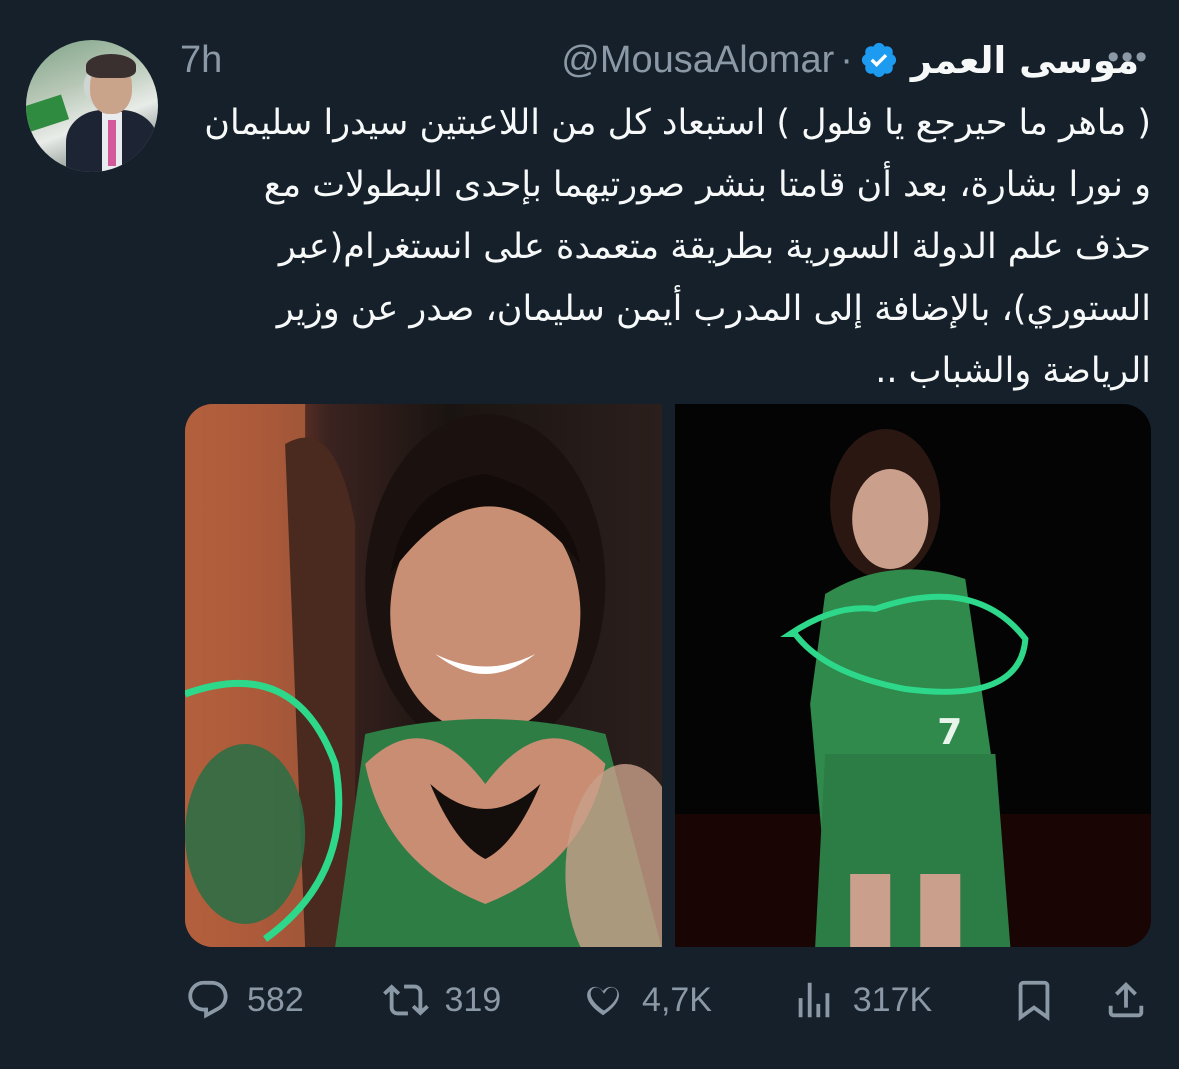  What do you see at coordinates (603, 1001) in the screenshot?
I see `heart-icon` at bounding box center [603, 1001].